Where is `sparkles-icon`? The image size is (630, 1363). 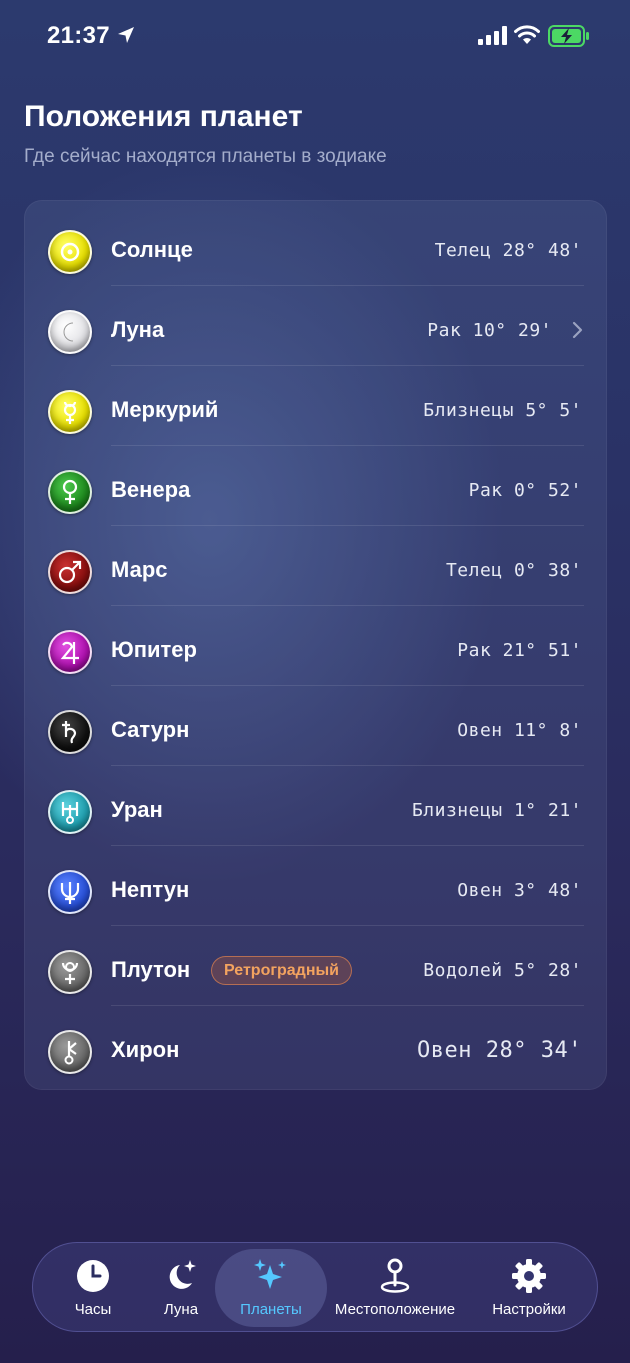
sparkles-icon is located at coordinates (270, 1274).